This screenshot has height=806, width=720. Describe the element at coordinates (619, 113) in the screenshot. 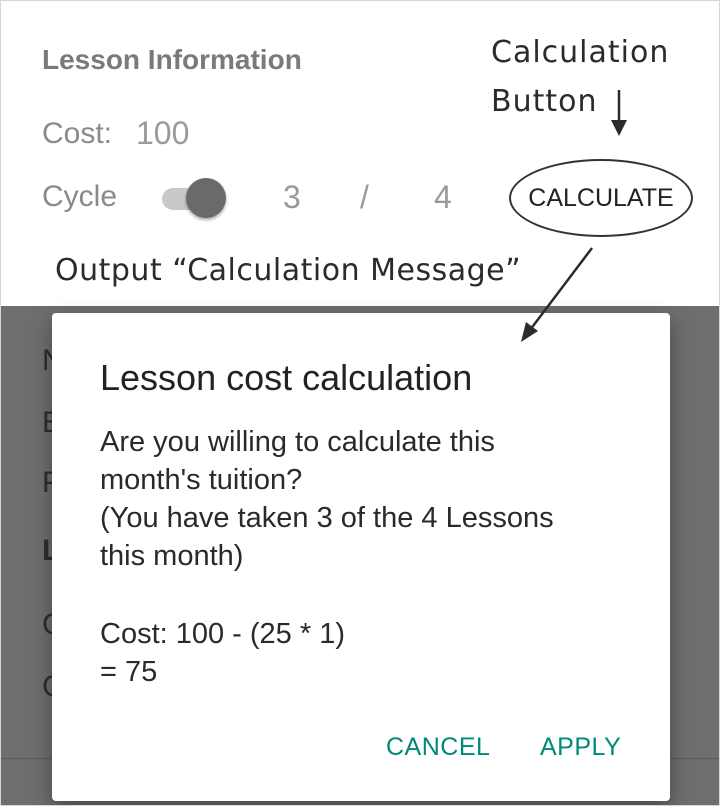

I see `arrow-down-icon` at that location.